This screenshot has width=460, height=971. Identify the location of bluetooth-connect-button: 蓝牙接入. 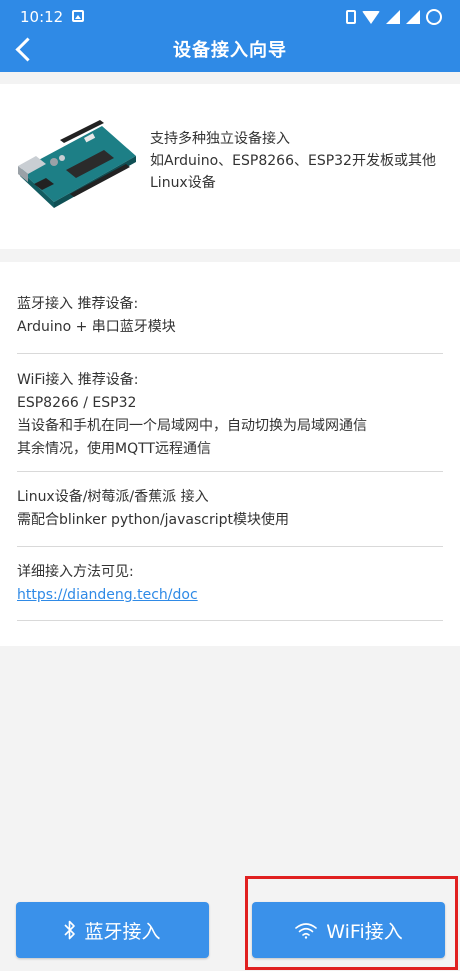
(112, 930).